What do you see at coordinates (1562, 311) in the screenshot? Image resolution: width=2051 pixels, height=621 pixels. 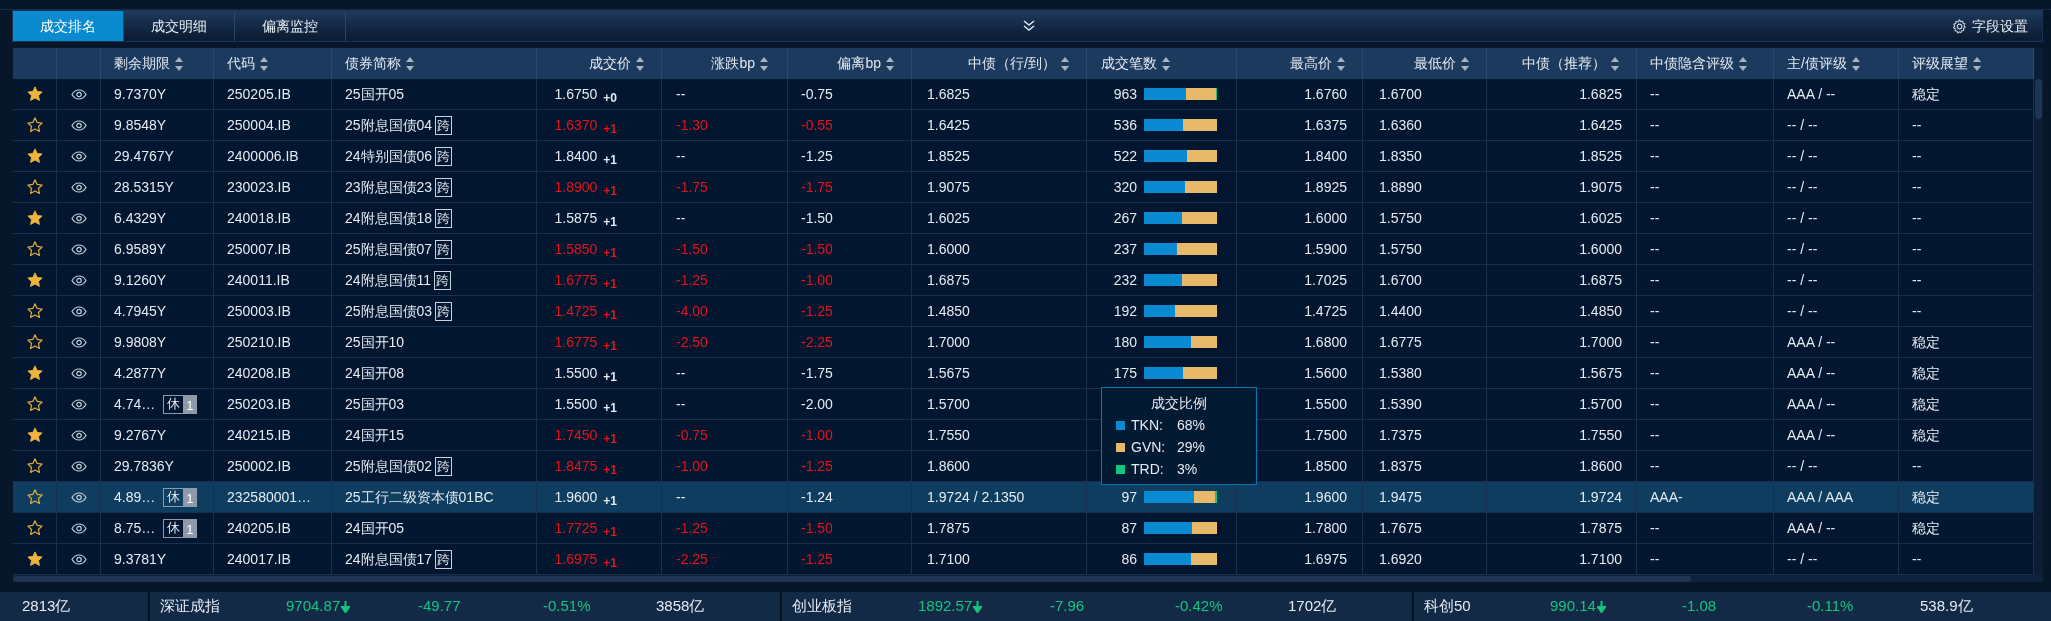 I see `table-cell: 1.4850` at bounding box center [1562, 311].